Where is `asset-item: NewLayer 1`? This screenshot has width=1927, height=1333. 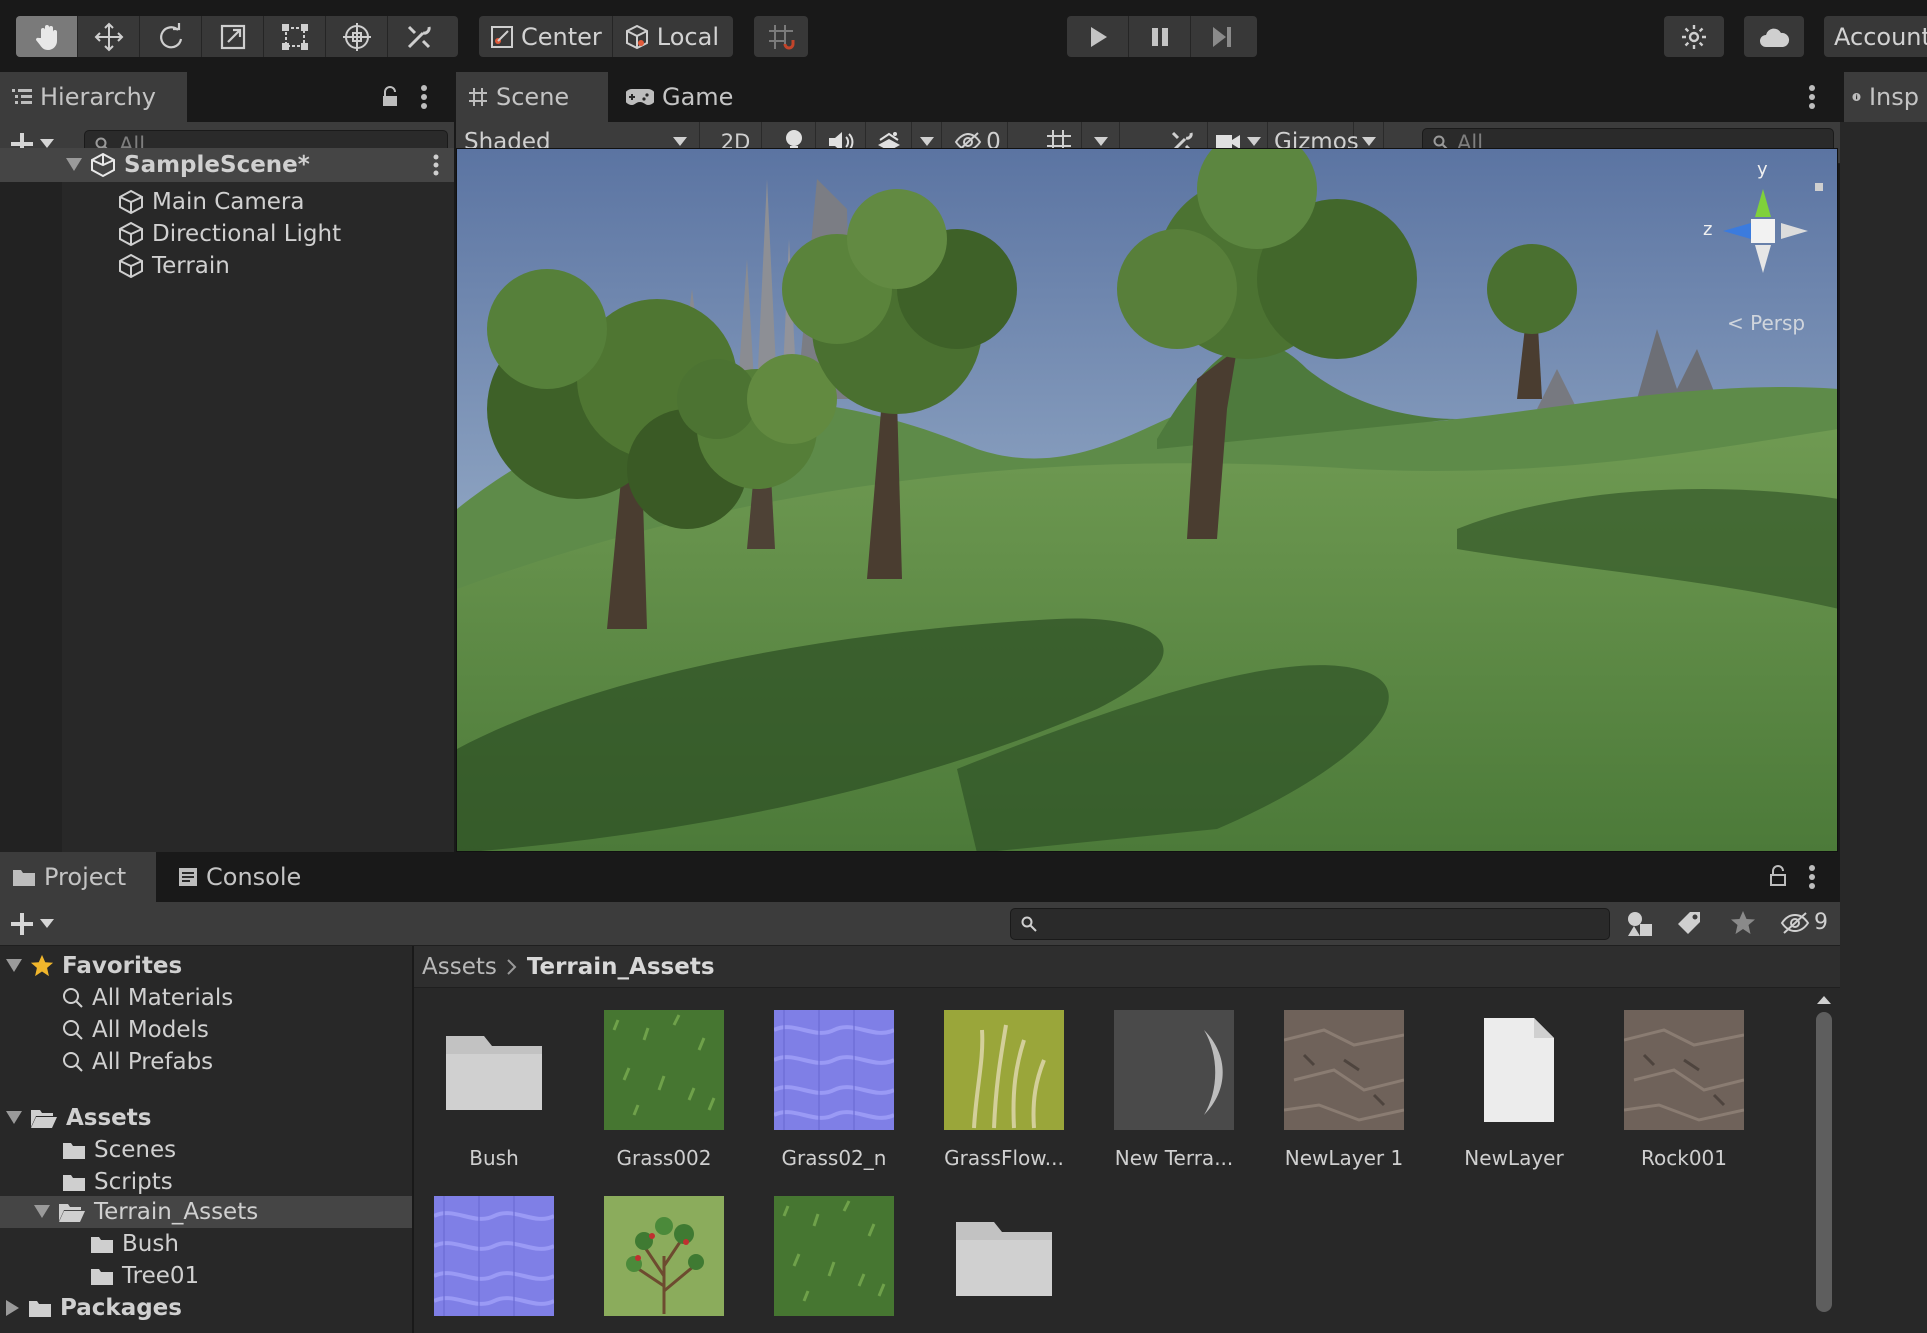 asset-item: NewLayer 1 is located at coordinates (1344, 1090).